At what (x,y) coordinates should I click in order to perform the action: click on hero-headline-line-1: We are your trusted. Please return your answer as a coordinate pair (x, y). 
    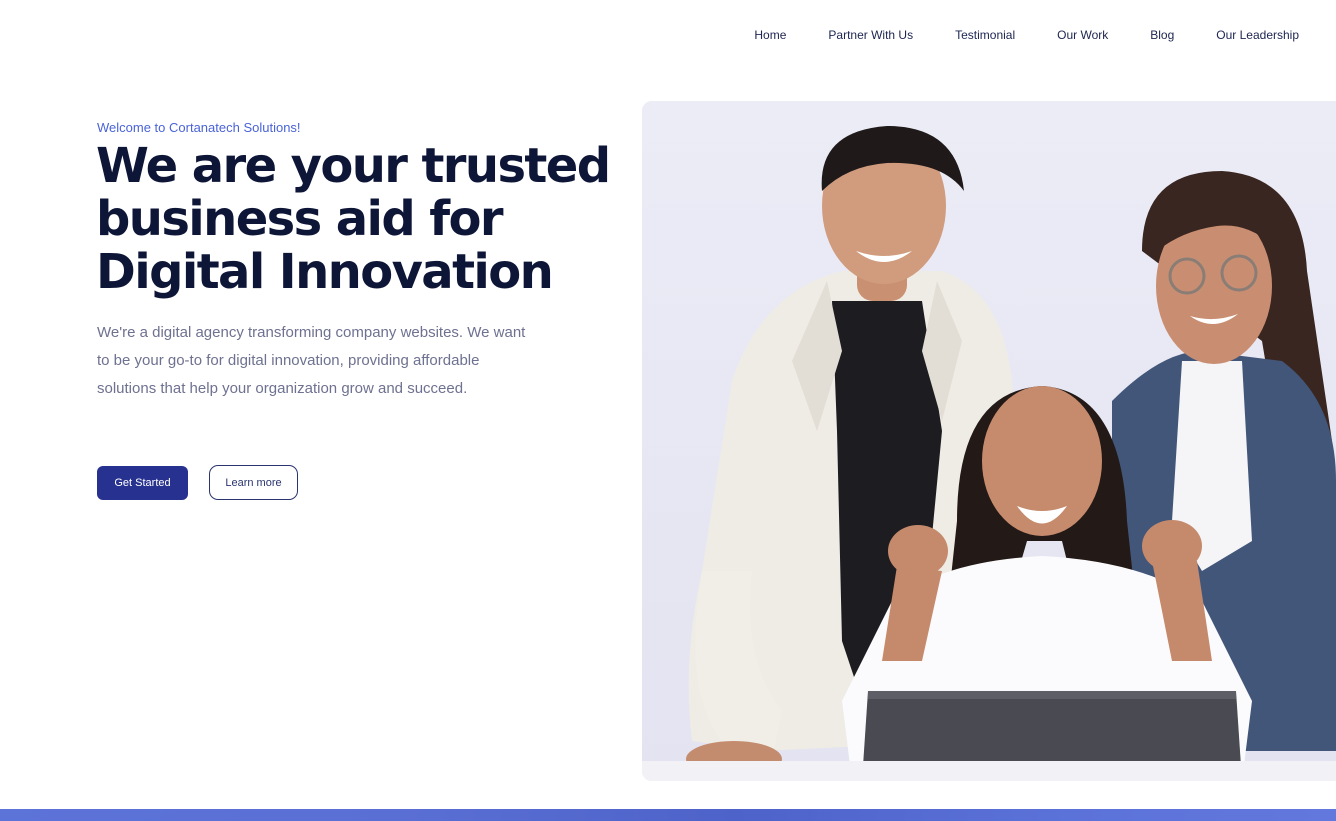
    Looking at the image, I should click on (353, 166).